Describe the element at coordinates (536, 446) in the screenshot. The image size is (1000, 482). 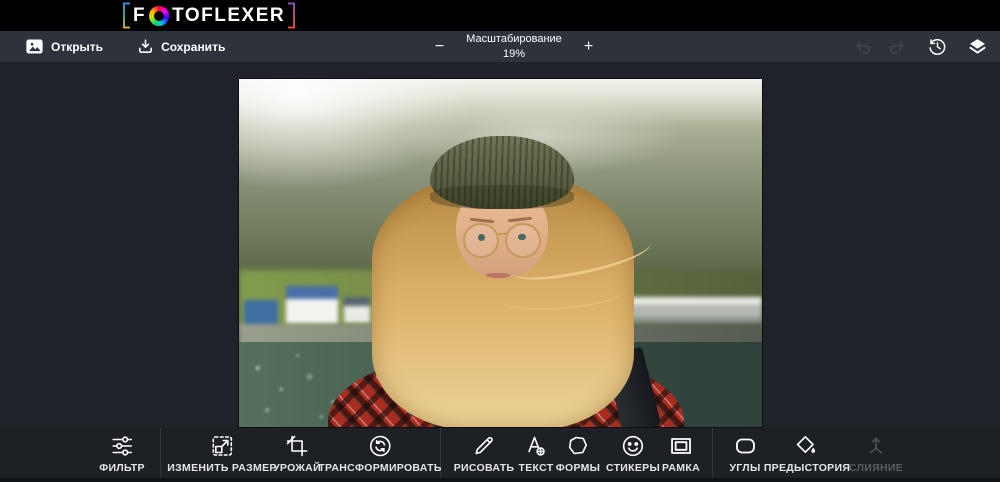
I see `text-icon` at that location.